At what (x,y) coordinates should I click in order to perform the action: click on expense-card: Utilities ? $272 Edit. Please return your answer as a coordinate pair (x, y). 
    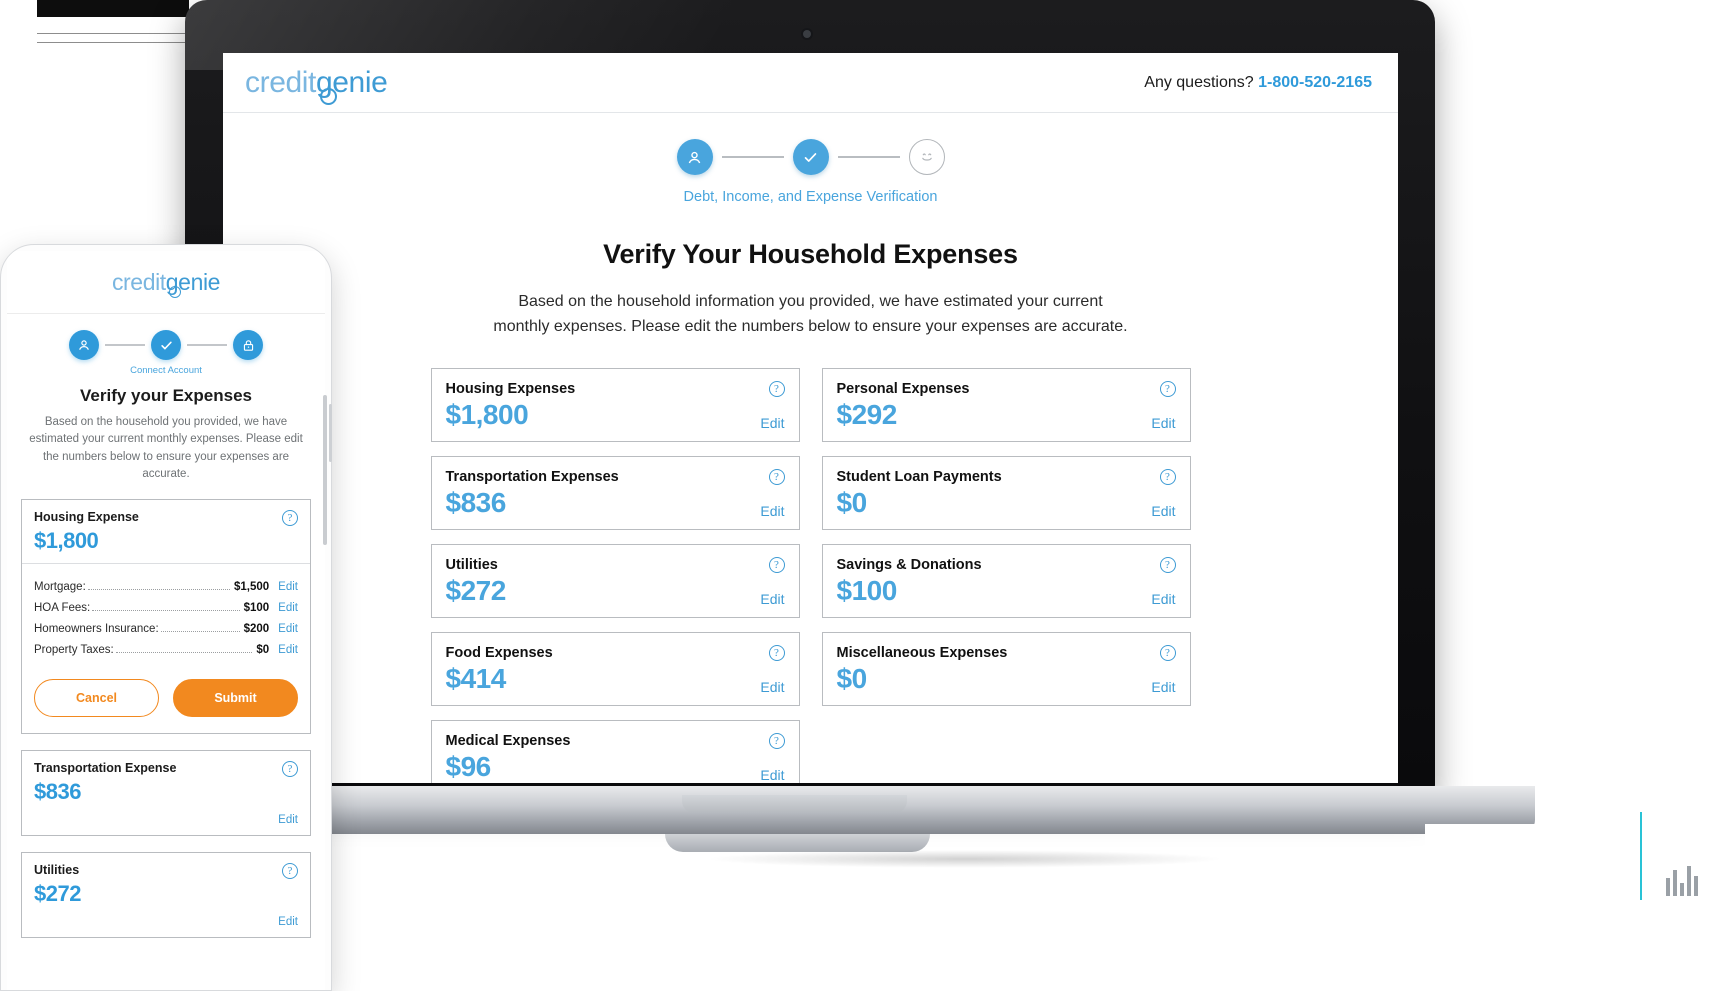
    Looking at the image, I should click on (615, 580).